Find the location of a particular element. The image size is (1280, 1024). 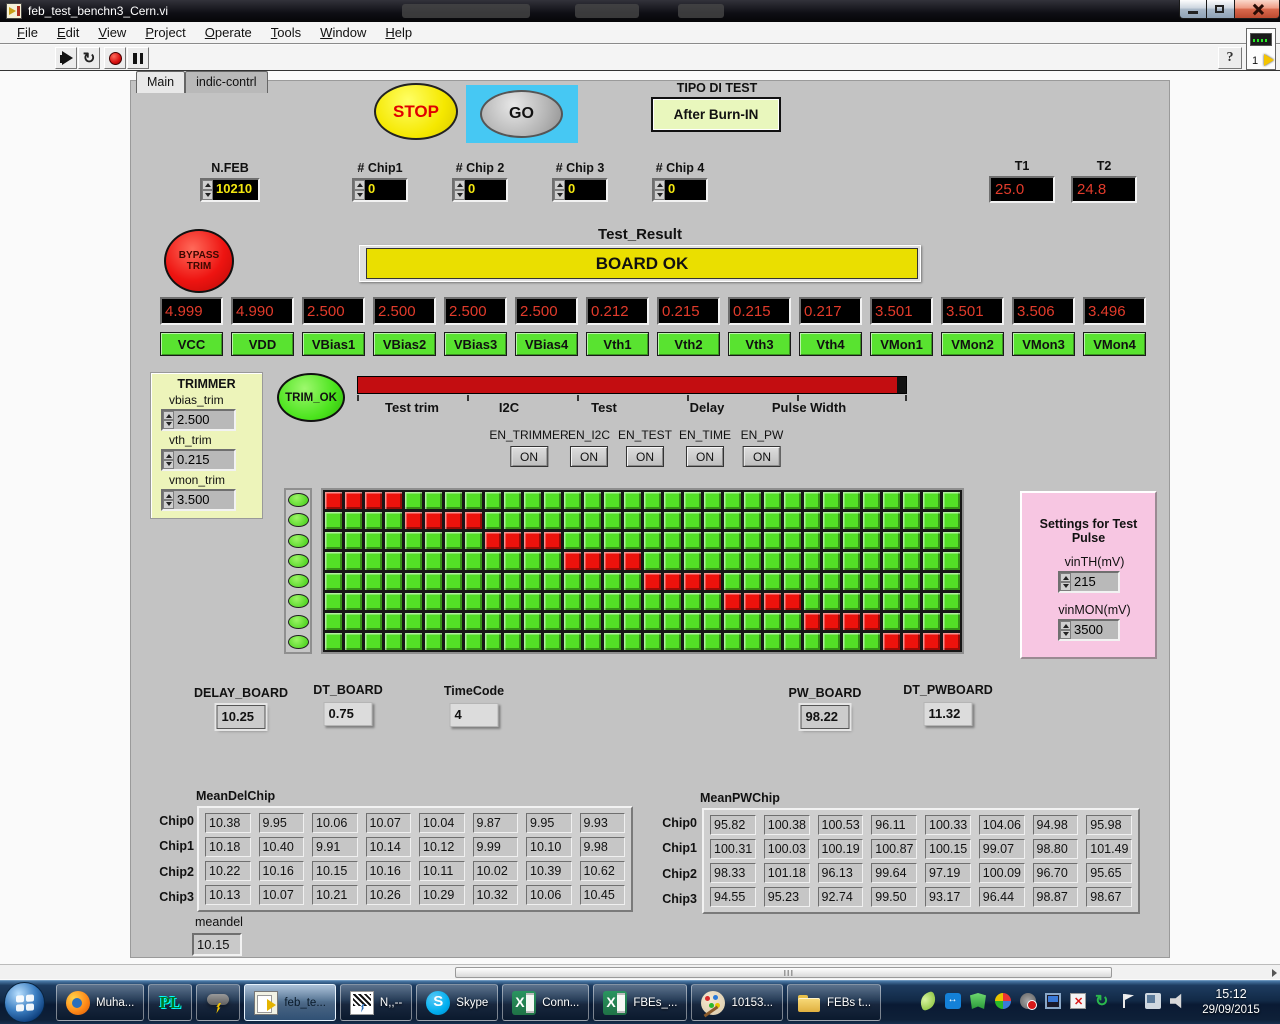

run-continuous-button: ↻ is located at coordinates (89, 58).